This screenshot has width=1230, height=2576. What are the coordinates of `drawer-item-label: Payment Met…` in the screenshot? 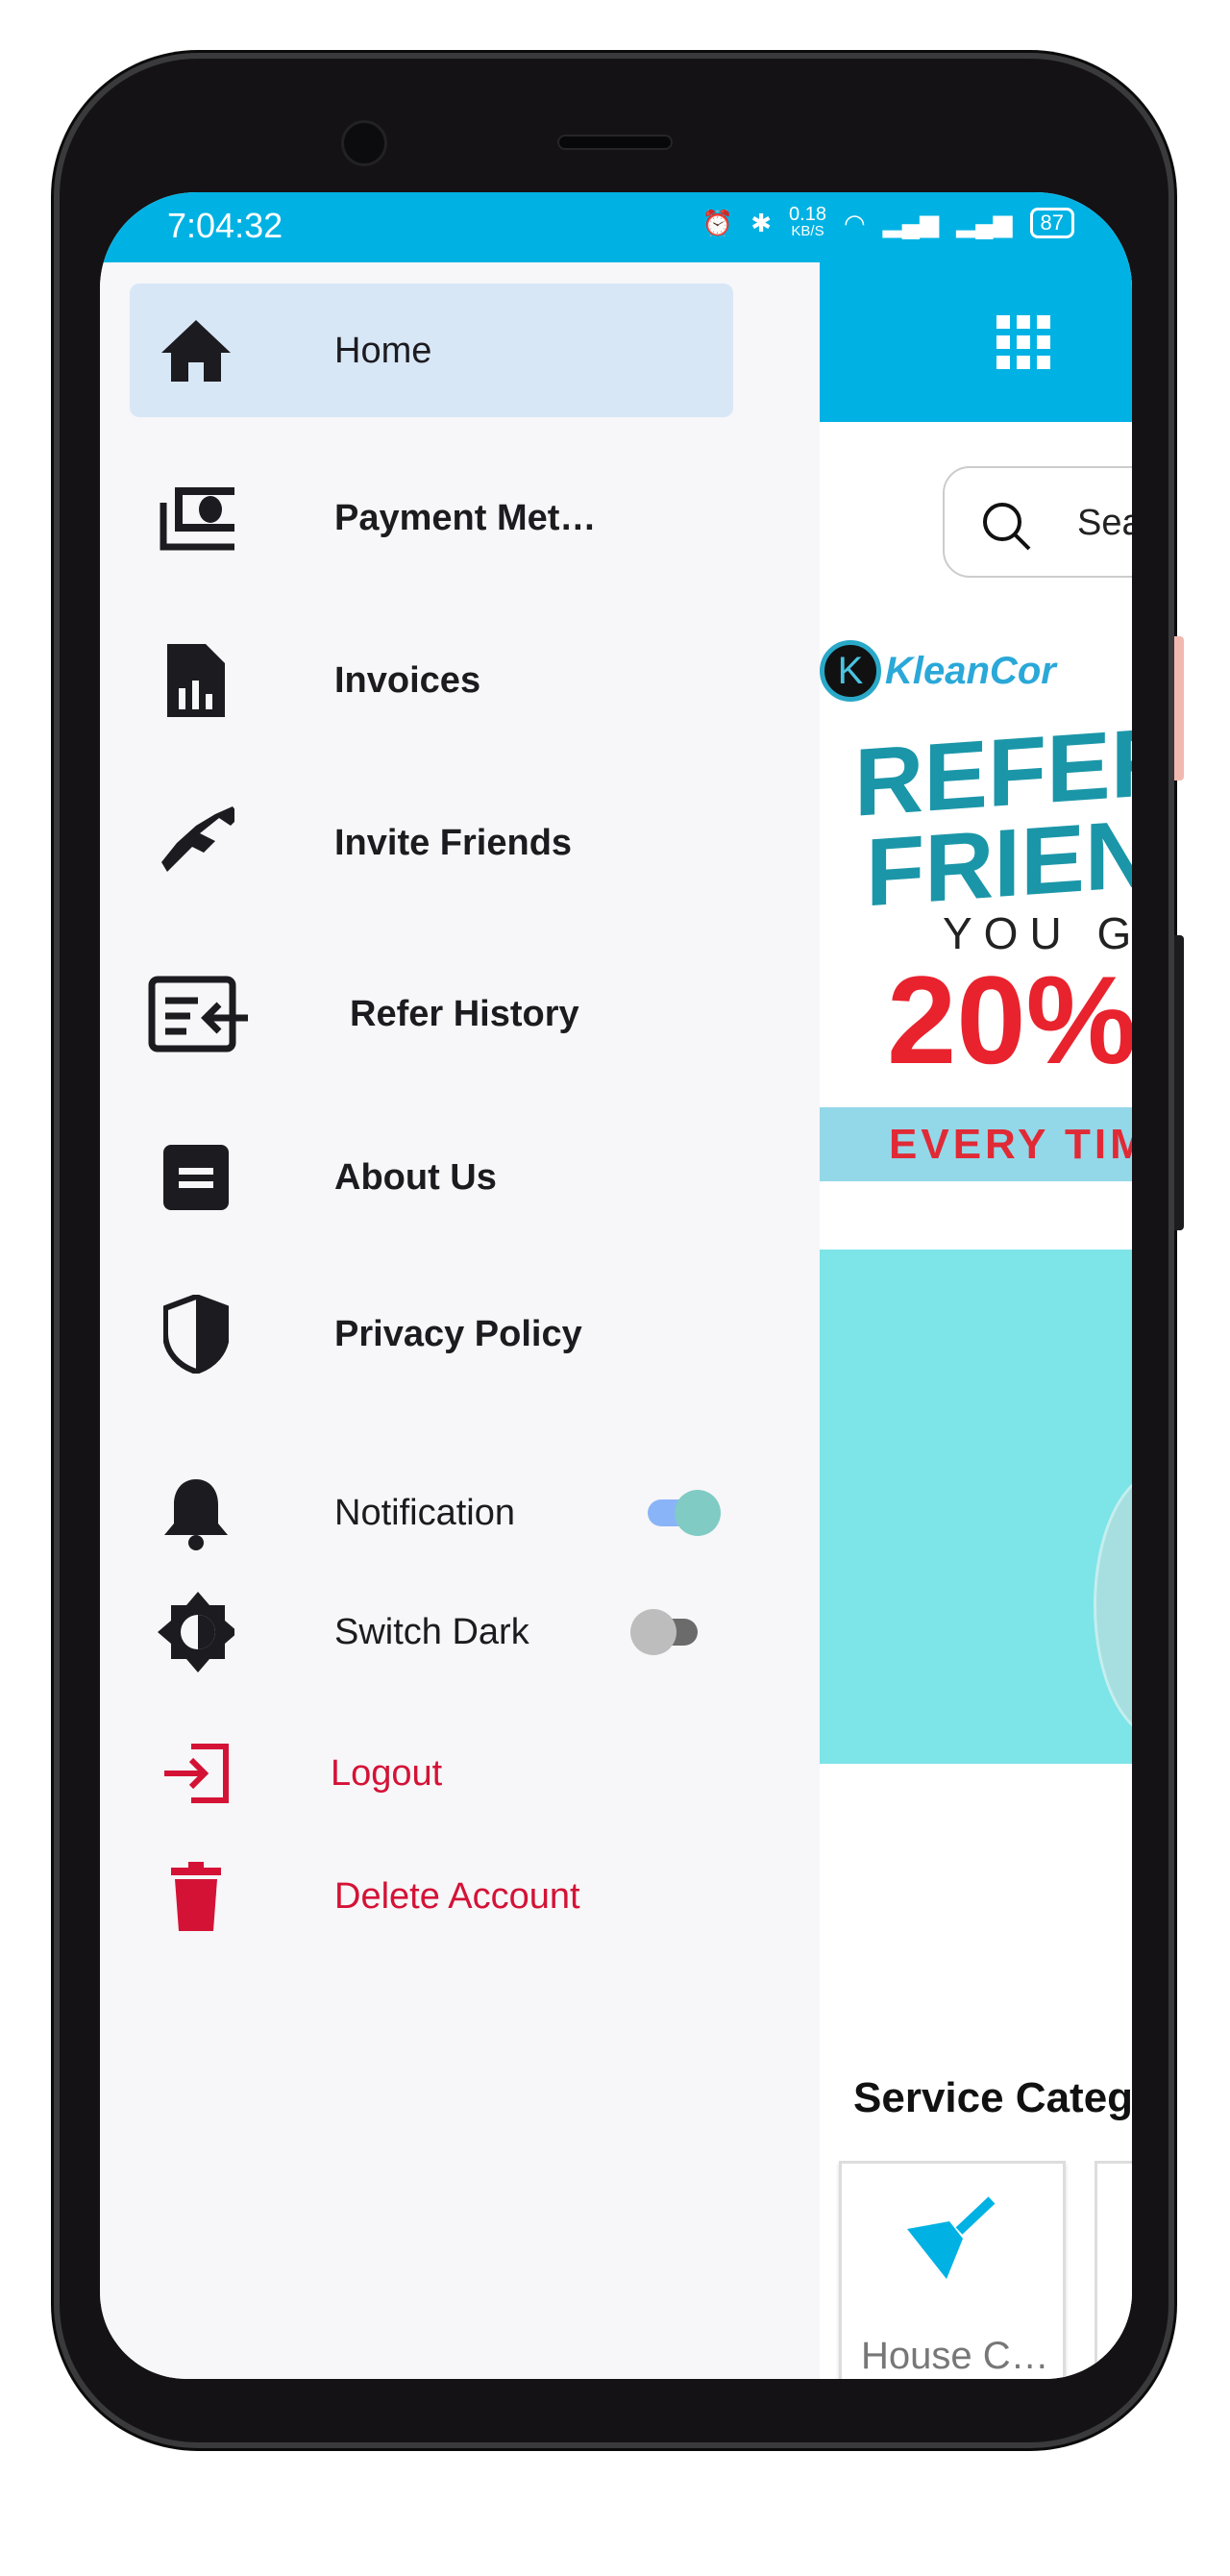 It's located at (466, 517).